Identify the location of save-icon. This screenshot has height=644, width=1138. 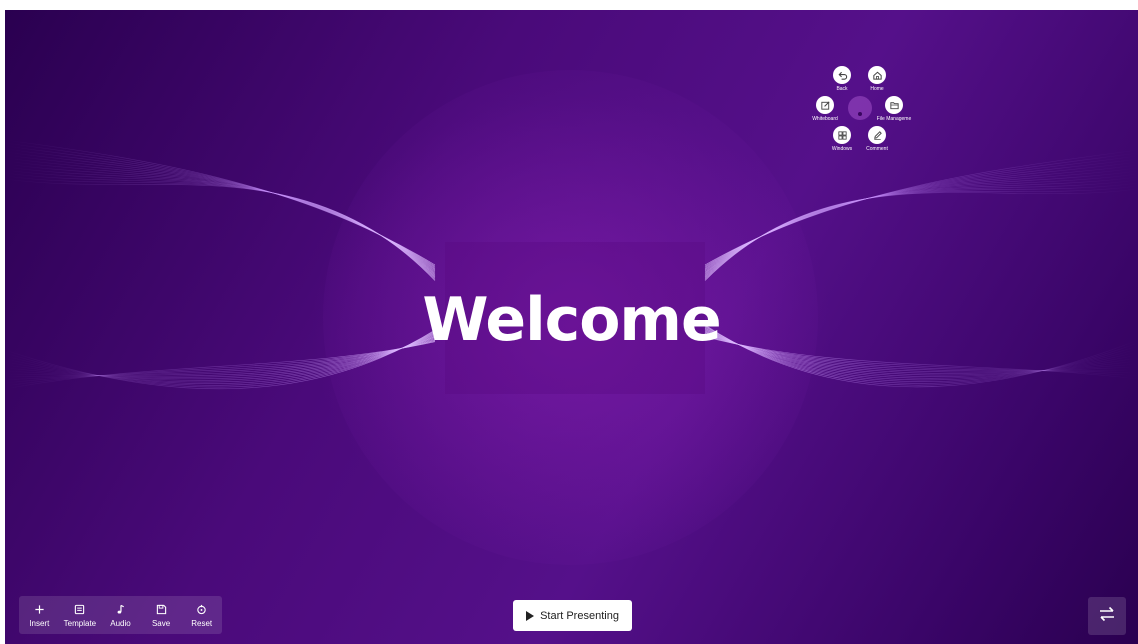
(161, 609).